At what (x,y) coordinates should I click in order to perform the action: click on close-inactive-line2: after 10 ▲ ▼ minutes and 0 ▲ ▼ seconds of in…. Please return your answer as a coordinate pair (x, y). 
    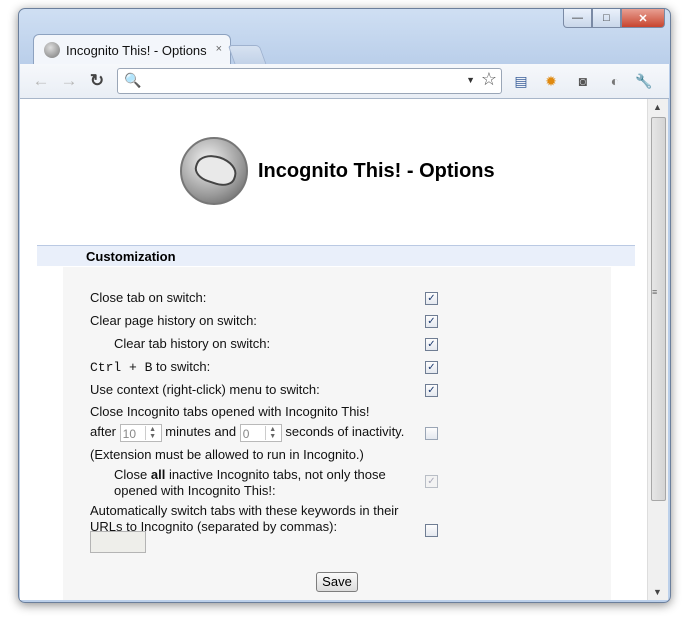
    Looking at the image, I should click on (247, 432).